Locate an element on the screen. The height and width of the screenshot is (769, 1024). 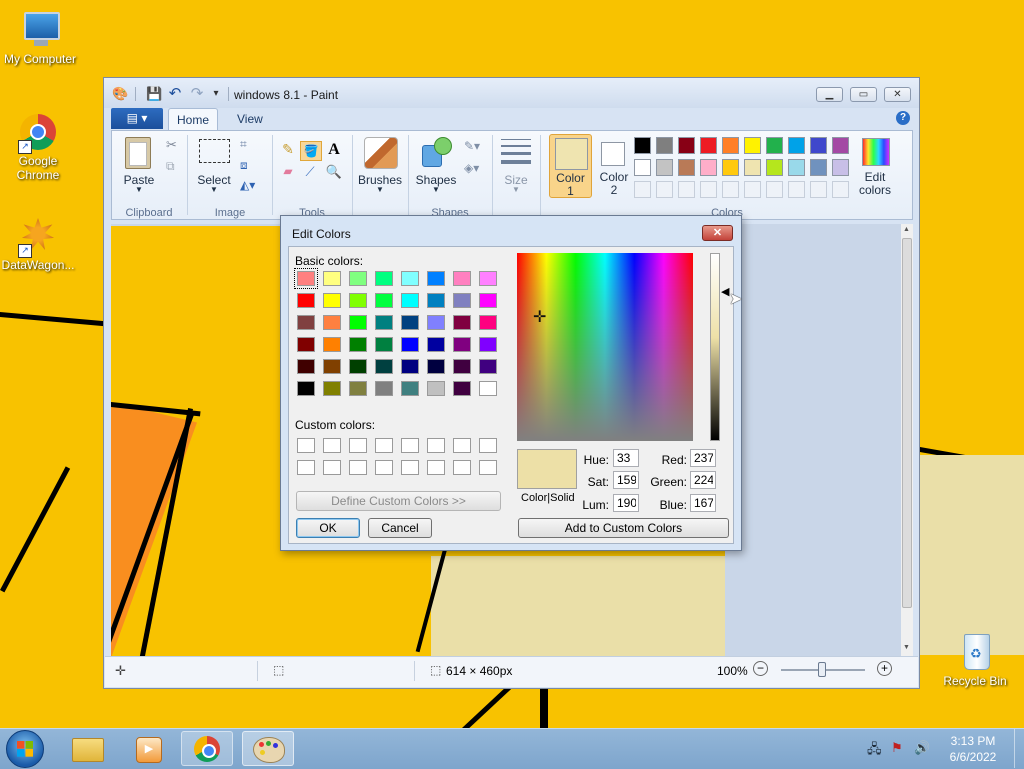
customize-quick-access-icon: ▾ is located at coordinates (216, 94).